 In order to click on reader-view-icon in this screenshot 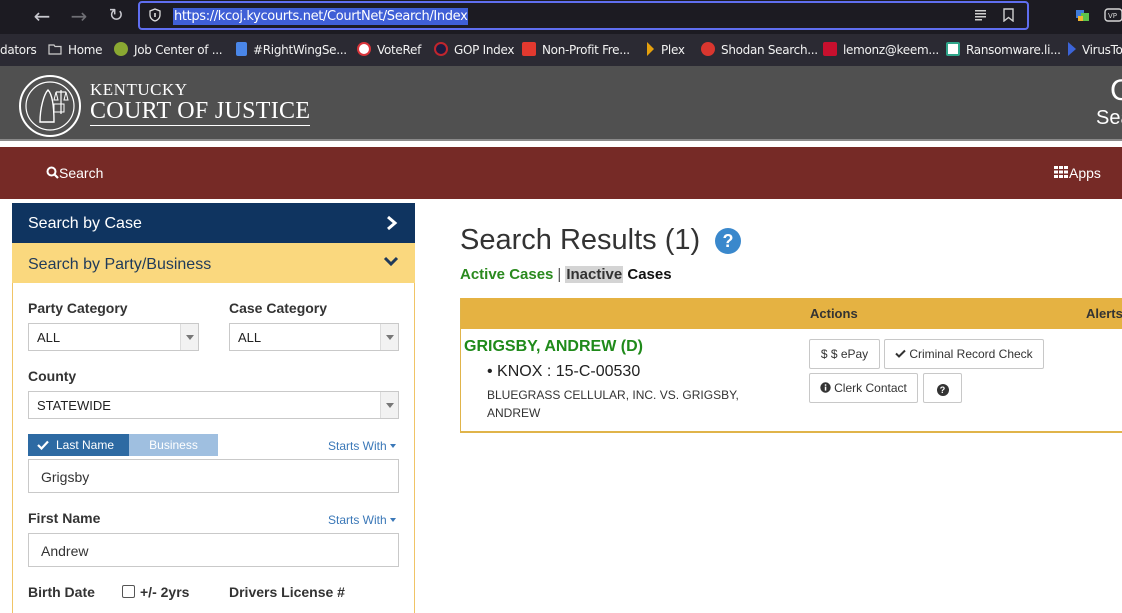, I will do `click(980, 15)`.